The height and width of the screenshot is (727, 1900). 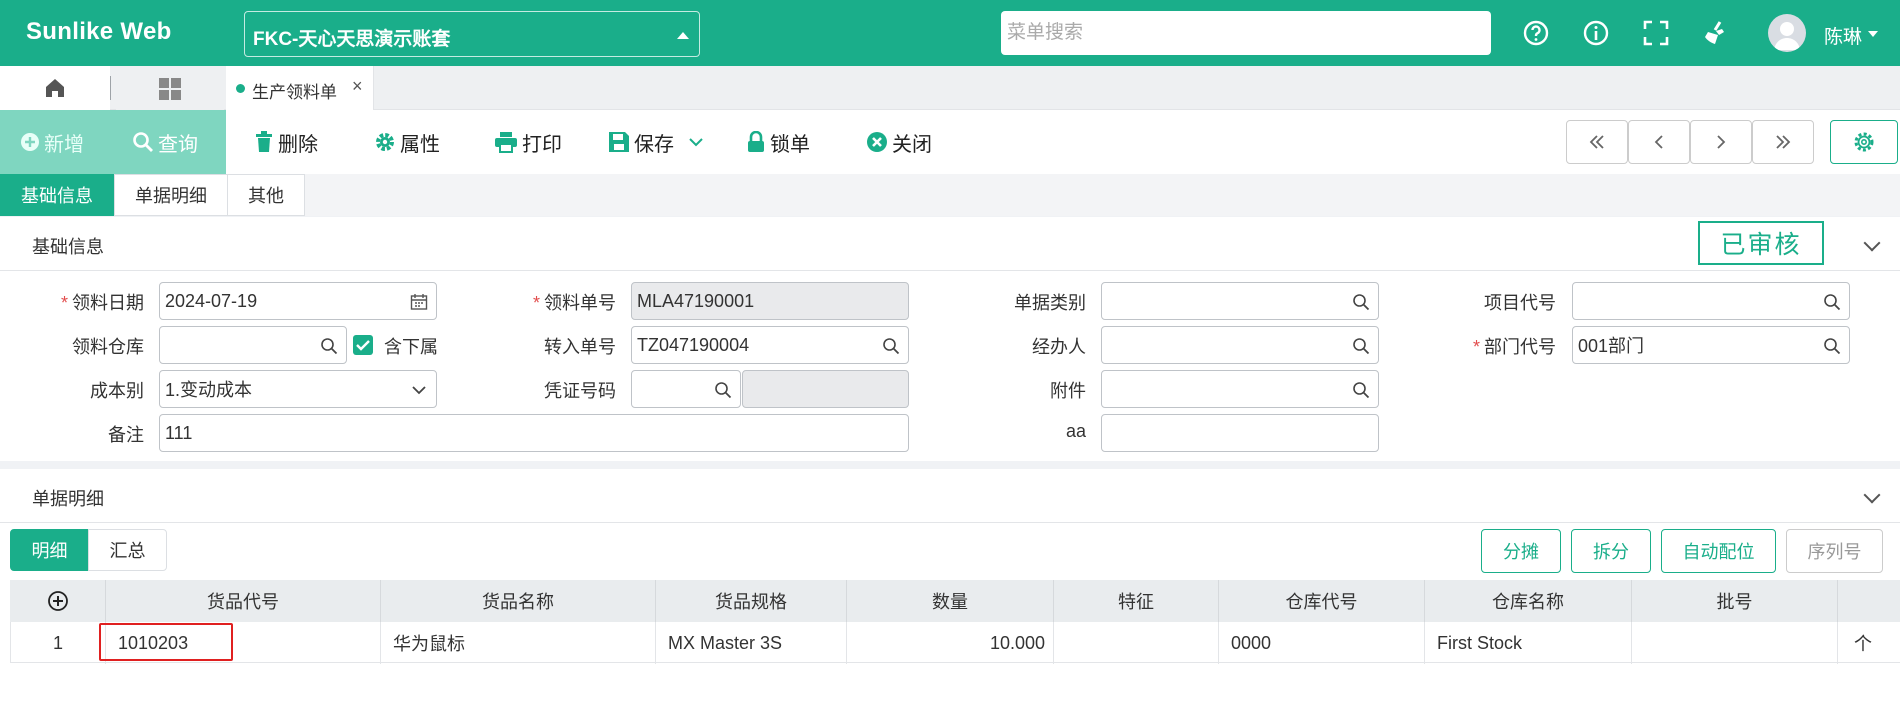 What do you see at coordinates (528, 142) in the screenshot?
I see `print-button: 打印` at bounding box center [528, 142].